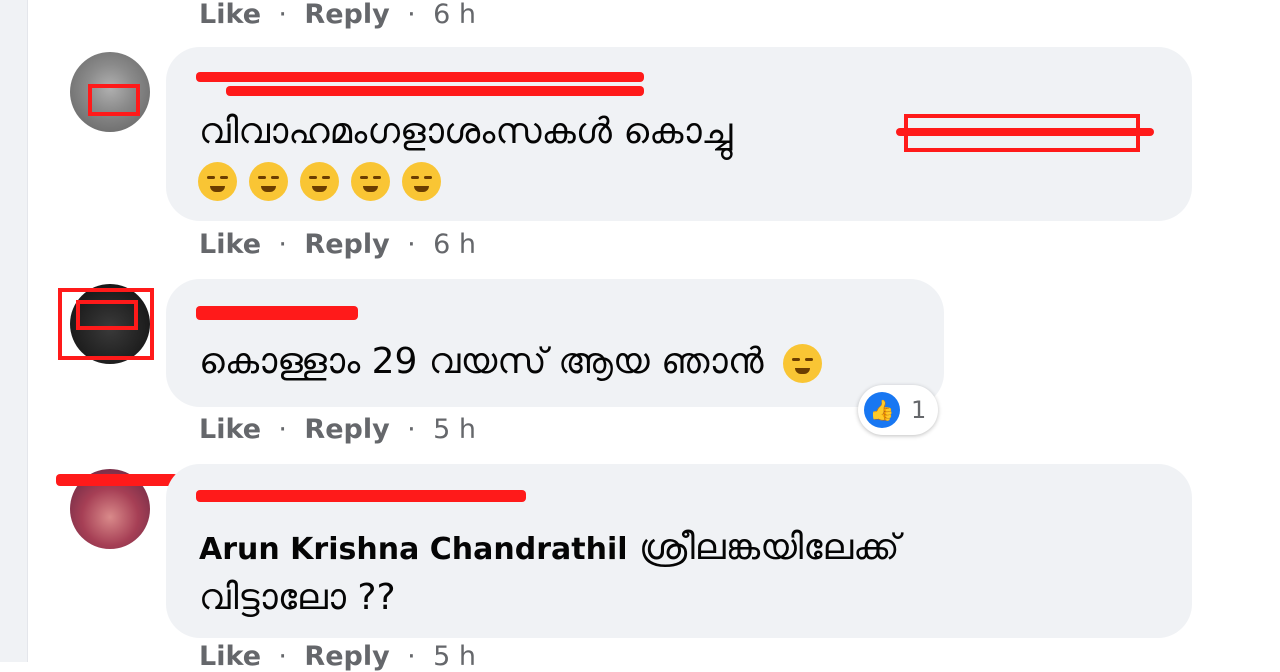 This screenshot has height=672, width=1280. I want to click on like-thumb-icon: 👍, so click(882, 410).